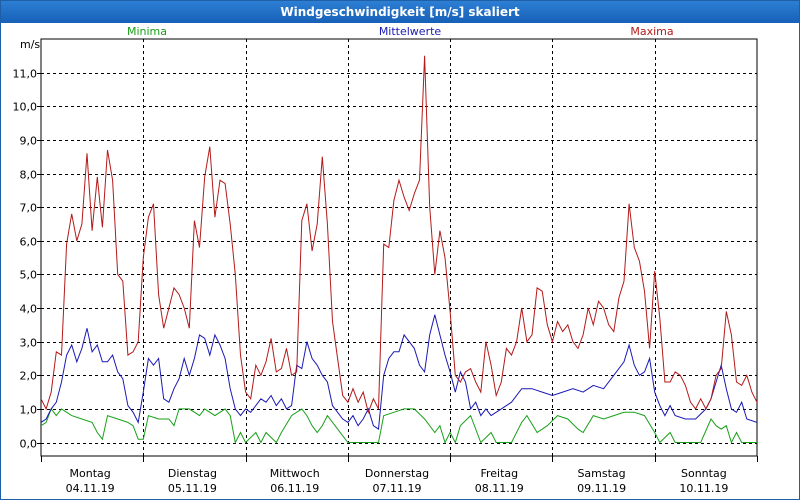  Describe the element at coordinates (397, 473) in the screenshot. I see `x-day-label: Donnerstag` at that location.